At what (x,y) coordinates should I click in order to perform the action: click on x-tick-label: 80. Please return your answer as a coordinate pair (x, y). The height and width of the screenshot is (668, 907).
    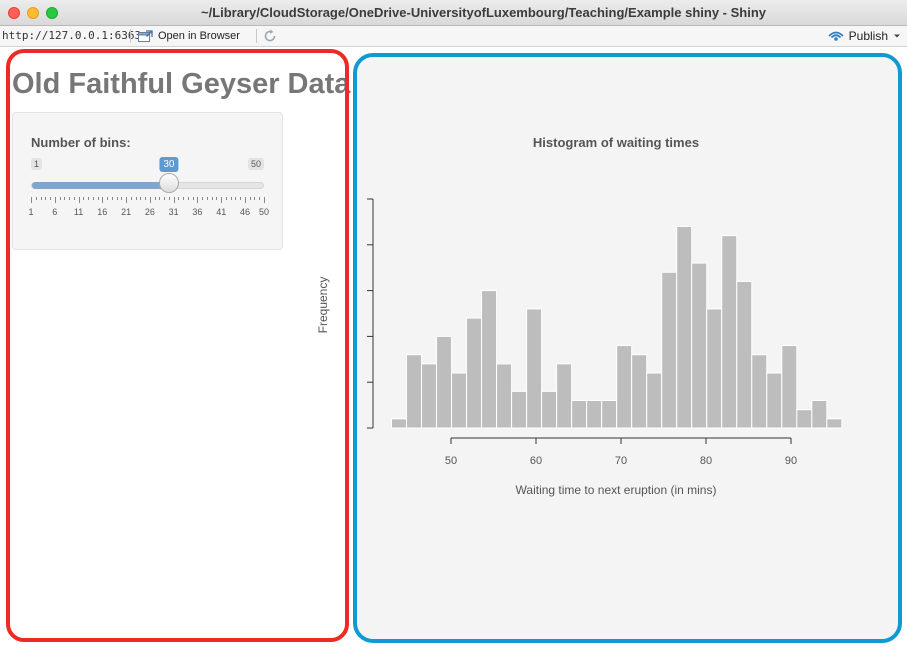
    Looking at the image, I should click on (706, 461).